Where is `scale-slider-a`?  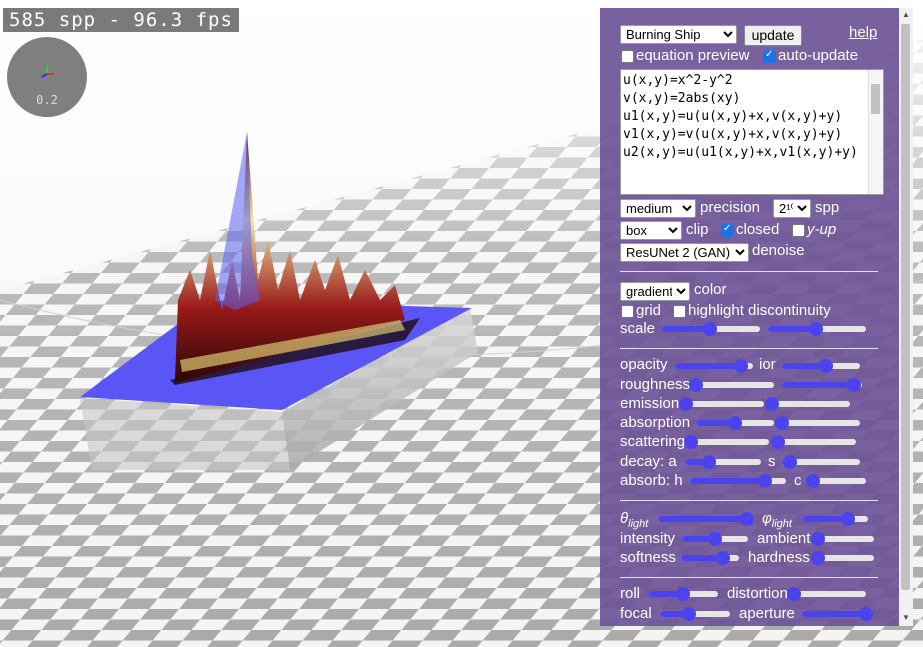
scale-slider-a is located at coordinates (711, 329).